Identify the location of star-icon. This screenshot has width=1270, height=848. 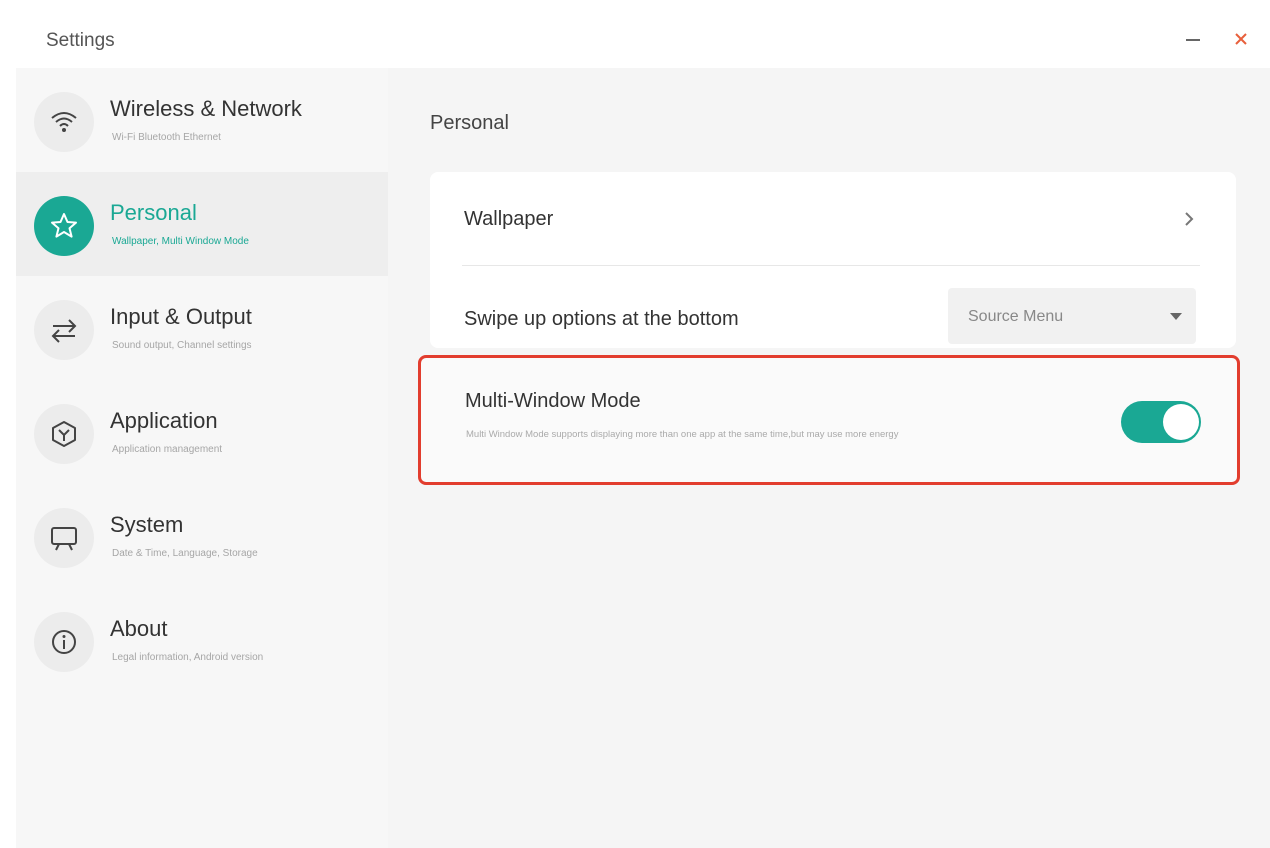
(64, 226).